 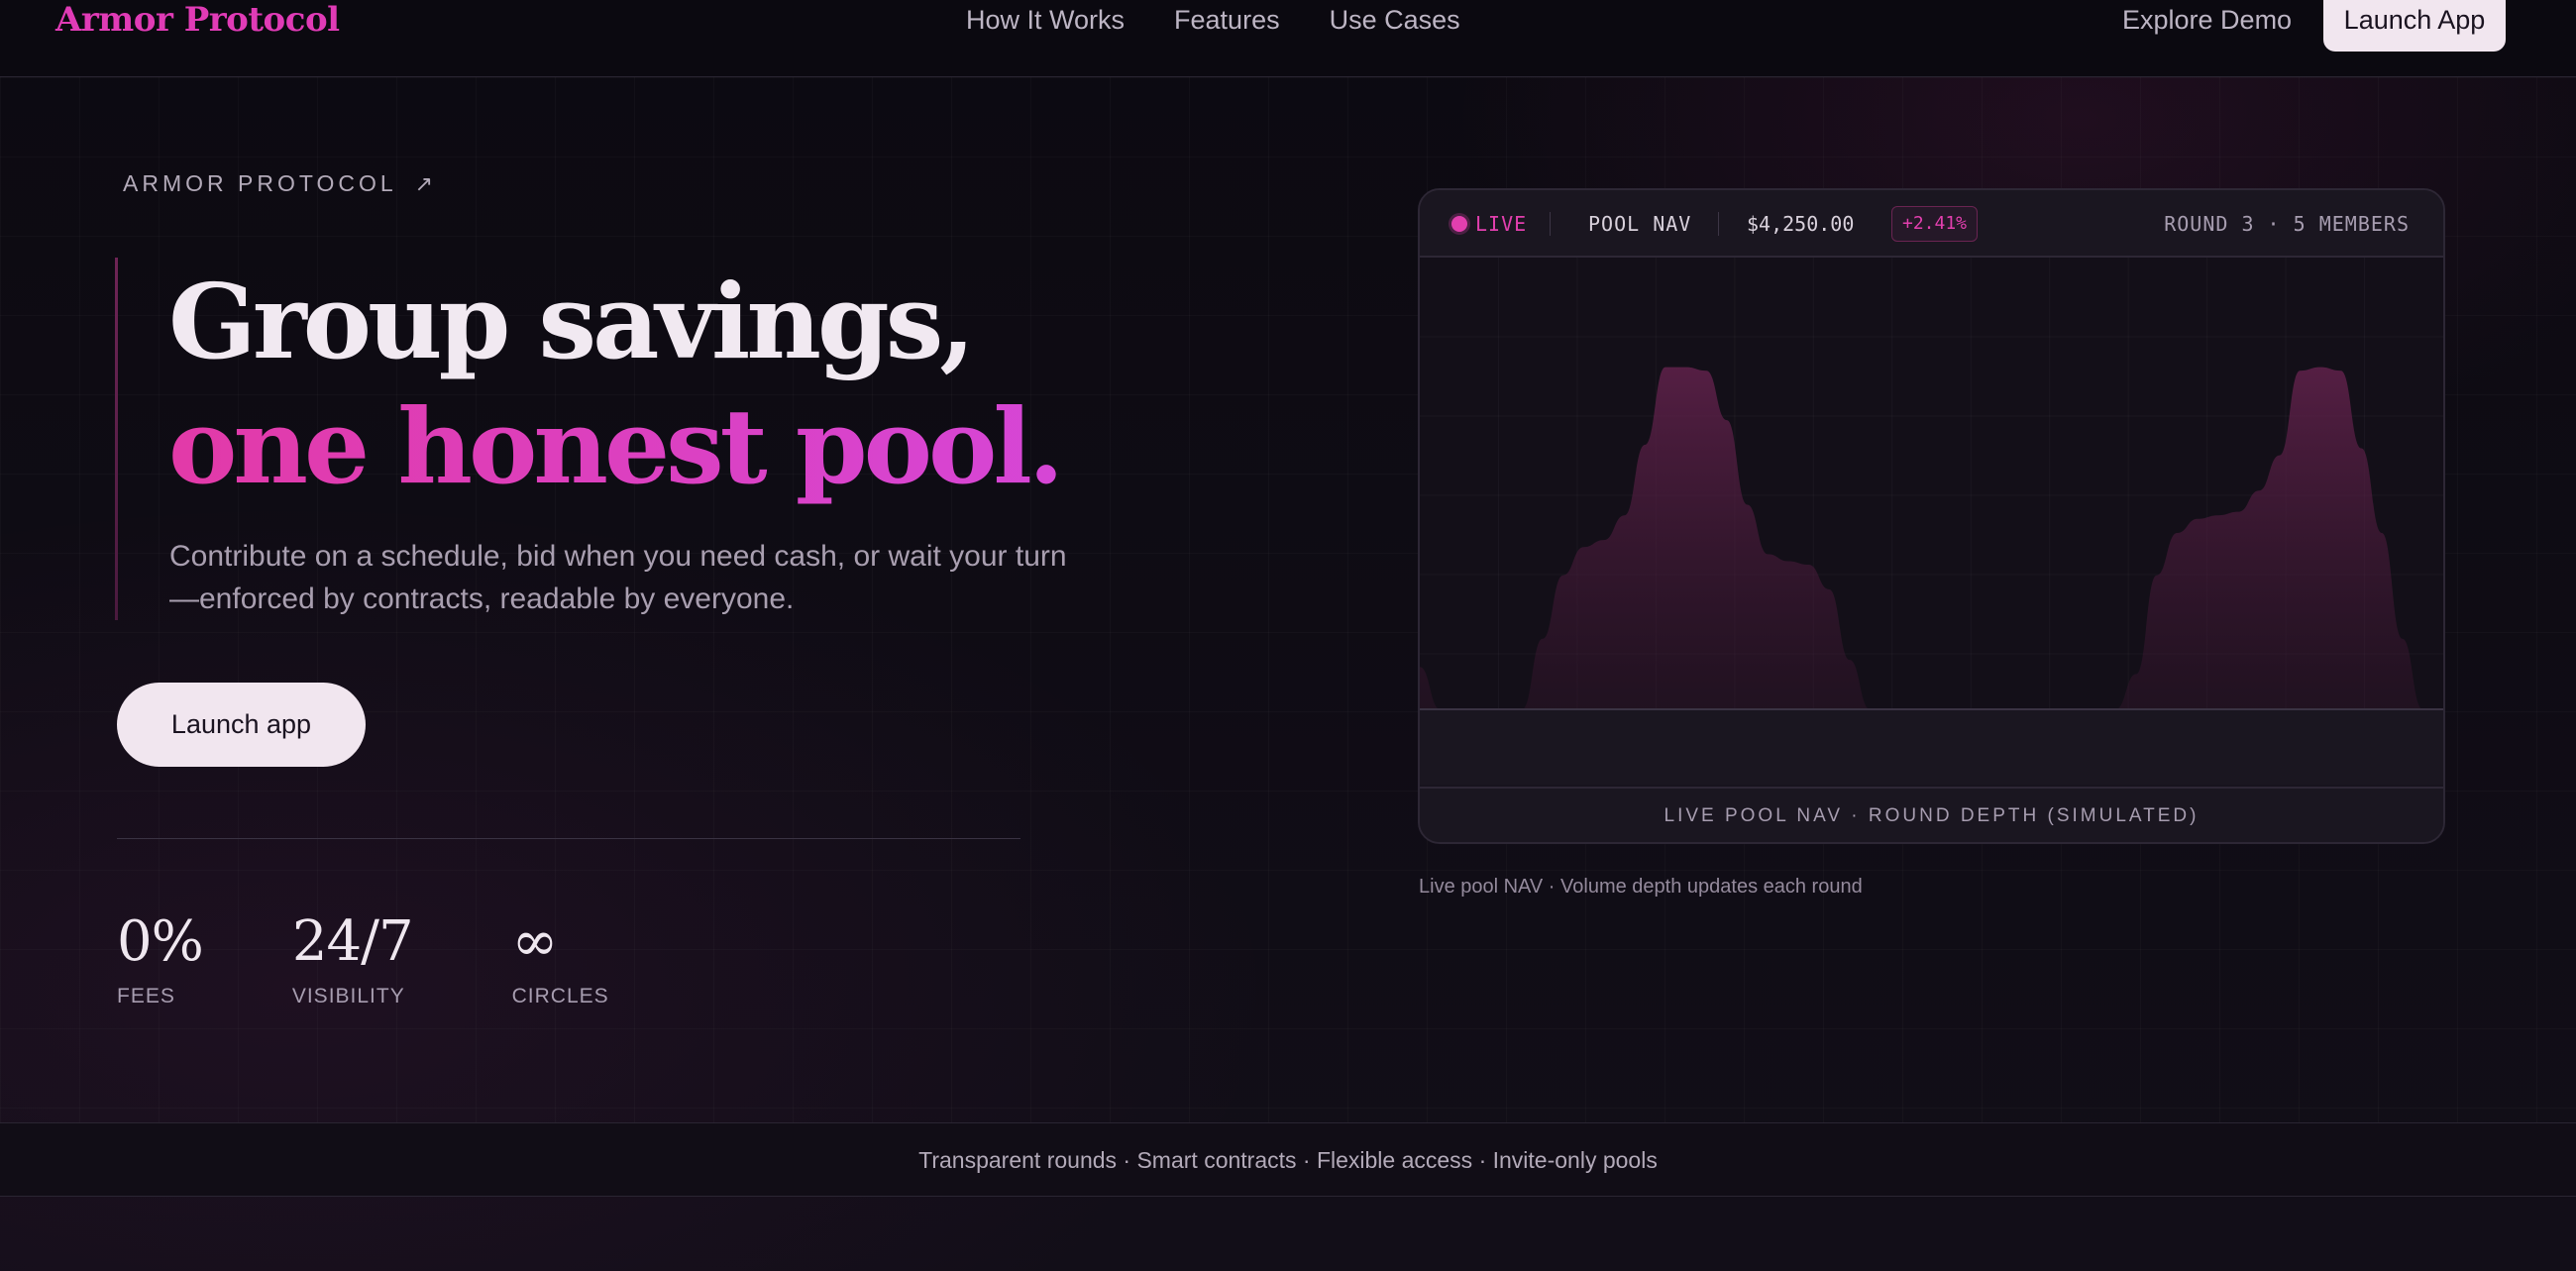 I want to click on round-info: ROUND 3 · 5 MEMBERS, so click(x=2287, y=224).